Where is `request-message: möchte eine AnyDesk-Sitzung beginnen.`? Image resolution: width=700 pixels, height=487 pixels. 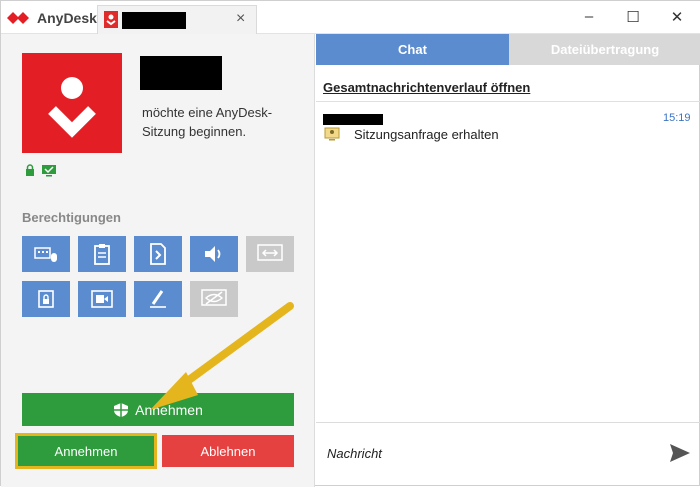 request-message: möchte eine AnyDesk-Sitzung beginnen. is located at coordinates (207, 122).